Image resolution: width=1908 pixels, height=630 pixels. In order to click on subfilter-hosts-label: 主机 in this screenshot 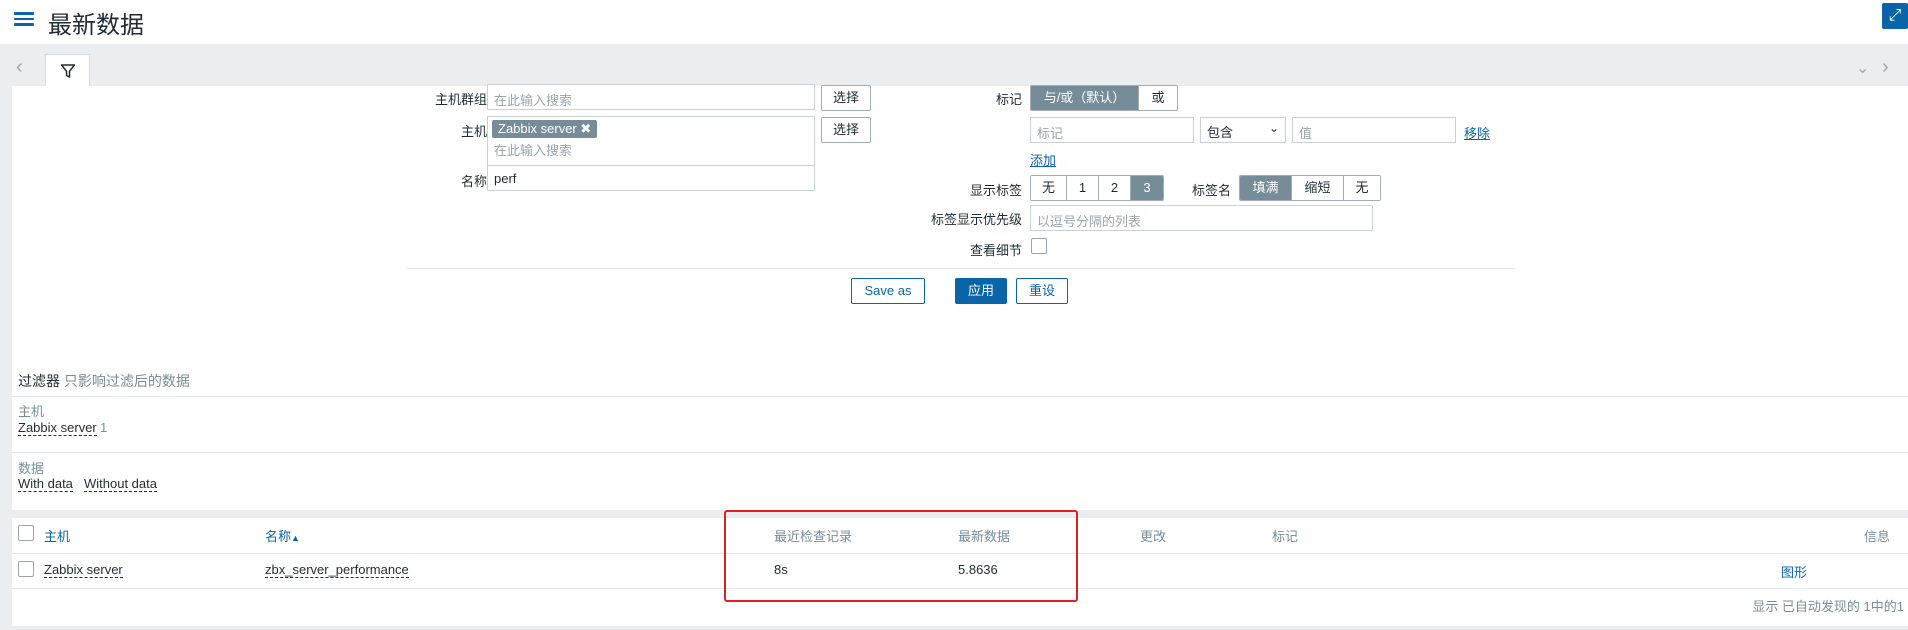, I will do `click(31, 411)`.